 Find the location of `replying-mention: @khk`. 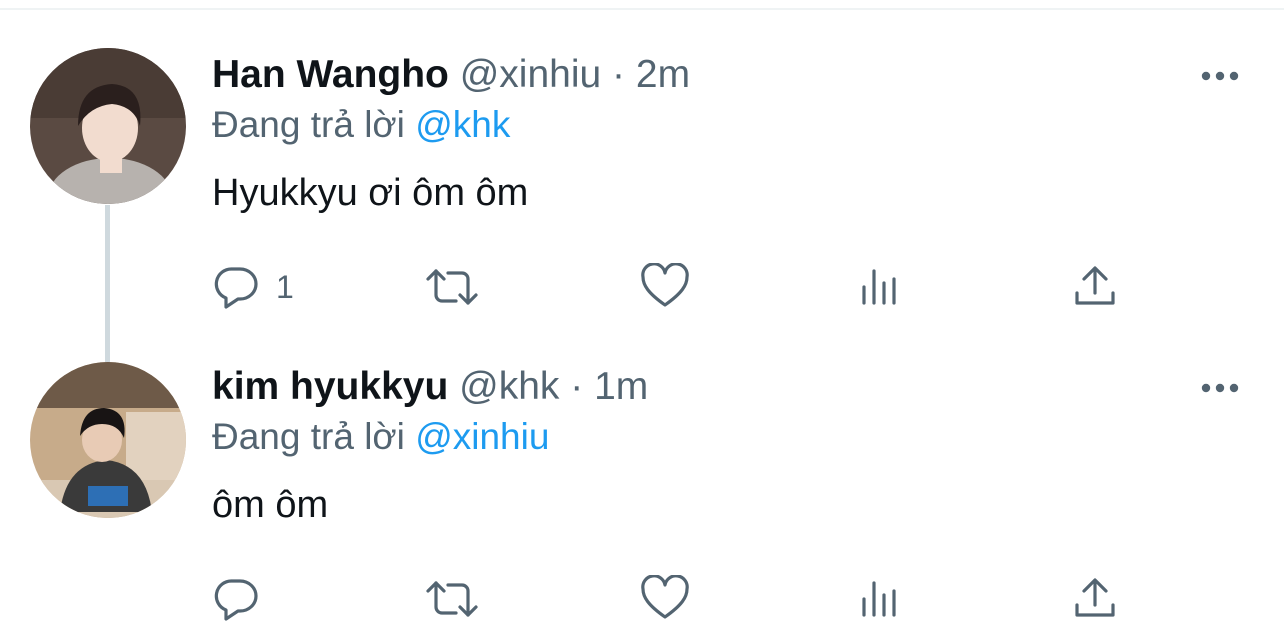

replying-mention: @khk is located at coordinates (462, 124).